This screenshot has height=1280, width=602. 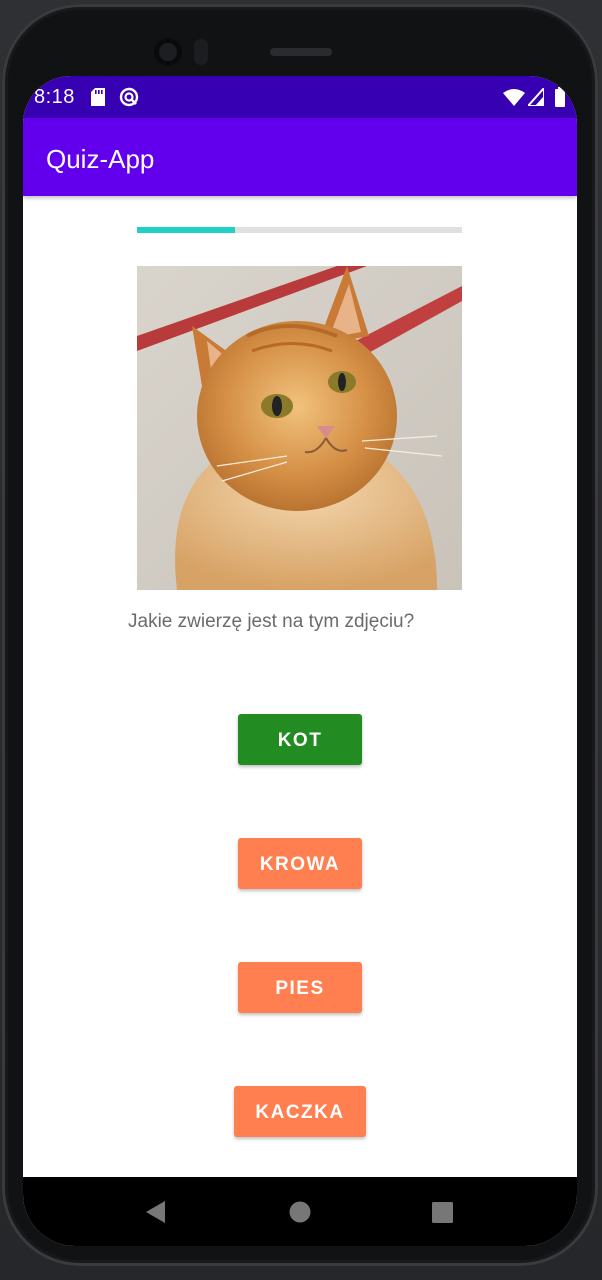 What do you see at coordinates (100, 159) in the screenshot?
I see `app-title: Quiz-App` at bounding box center [100, 159].